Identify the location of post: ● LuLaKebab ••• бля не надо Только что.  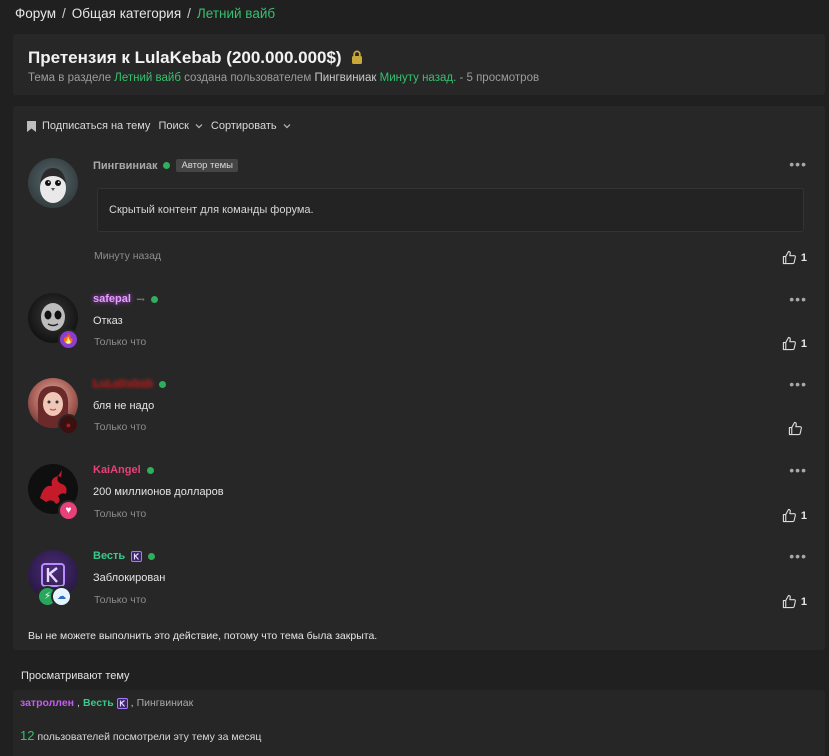
(419, 416).